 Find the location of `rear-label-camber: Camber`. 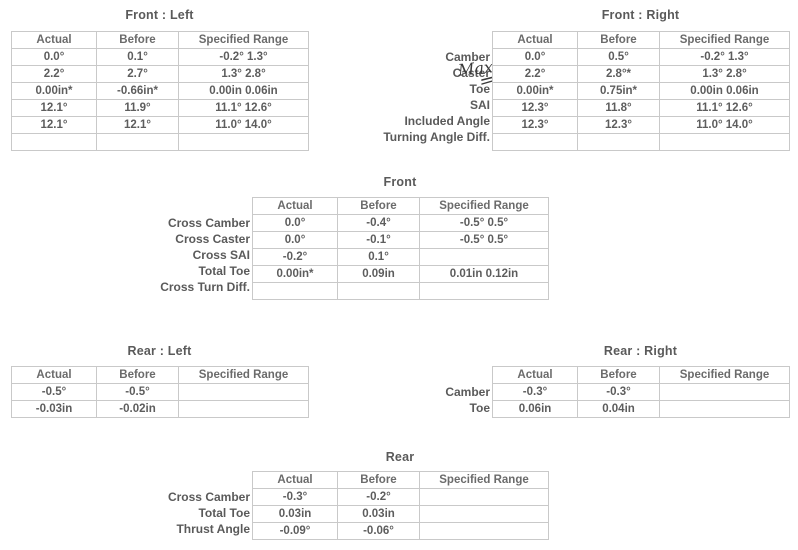

rear-label-camber: Camber is located at coordinates (467, 392).